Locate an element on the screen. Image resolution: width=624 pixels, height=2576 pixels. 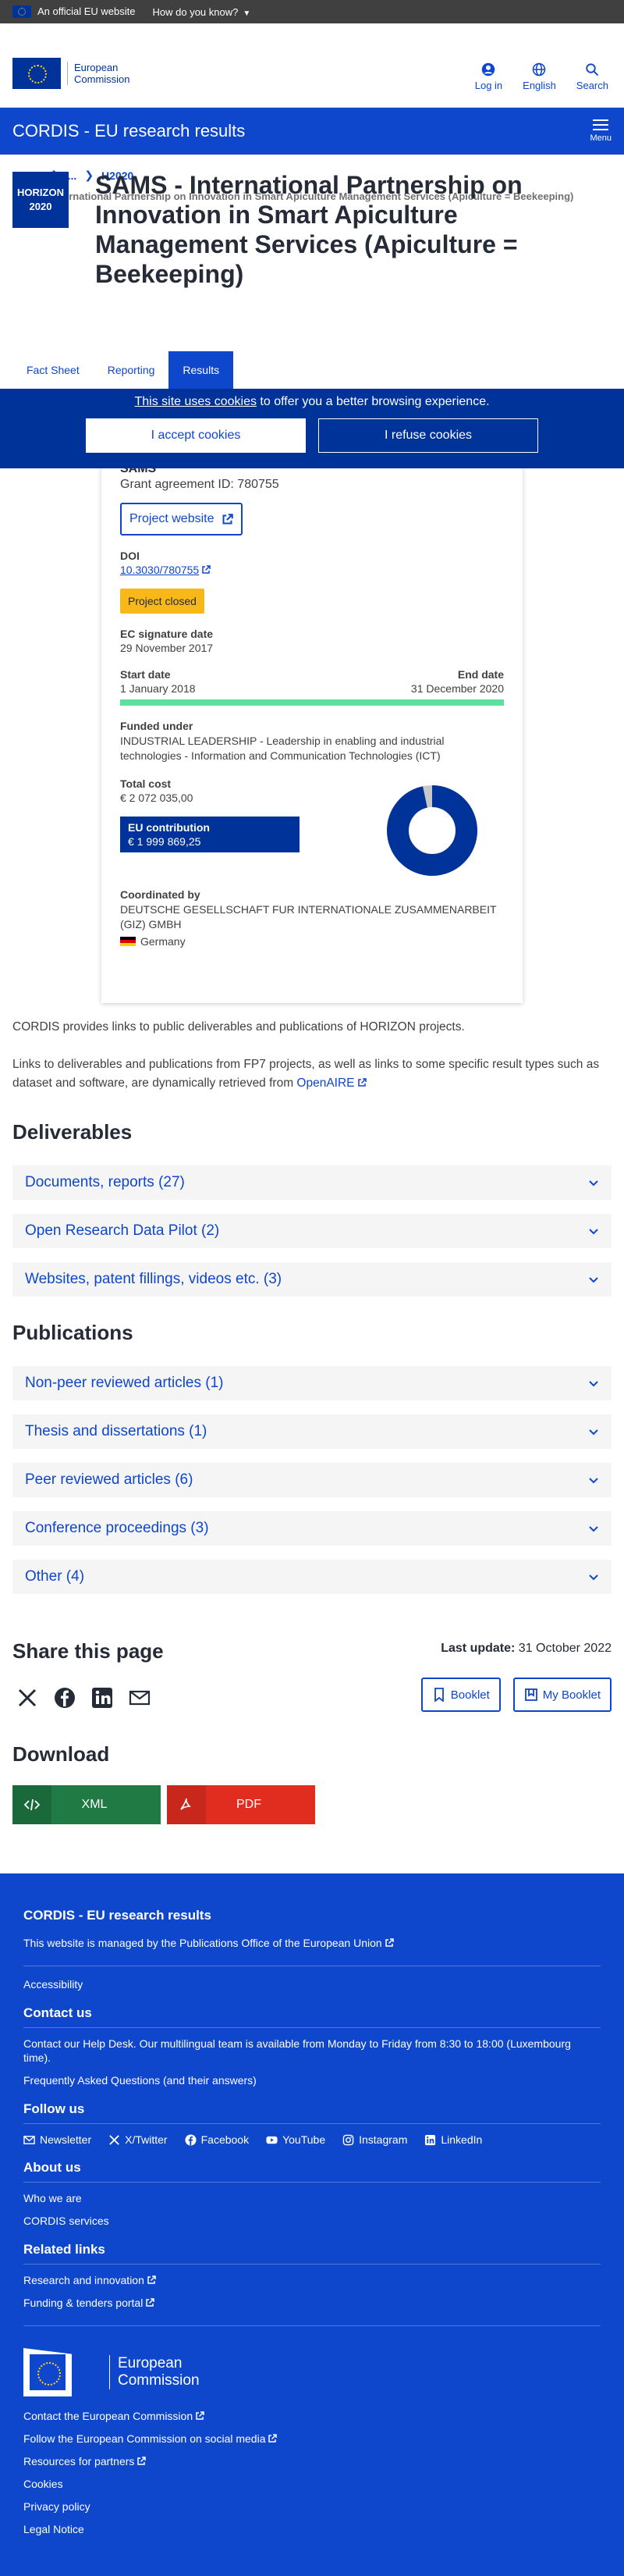
tab-results: Results is located at coordinates (201, 370).